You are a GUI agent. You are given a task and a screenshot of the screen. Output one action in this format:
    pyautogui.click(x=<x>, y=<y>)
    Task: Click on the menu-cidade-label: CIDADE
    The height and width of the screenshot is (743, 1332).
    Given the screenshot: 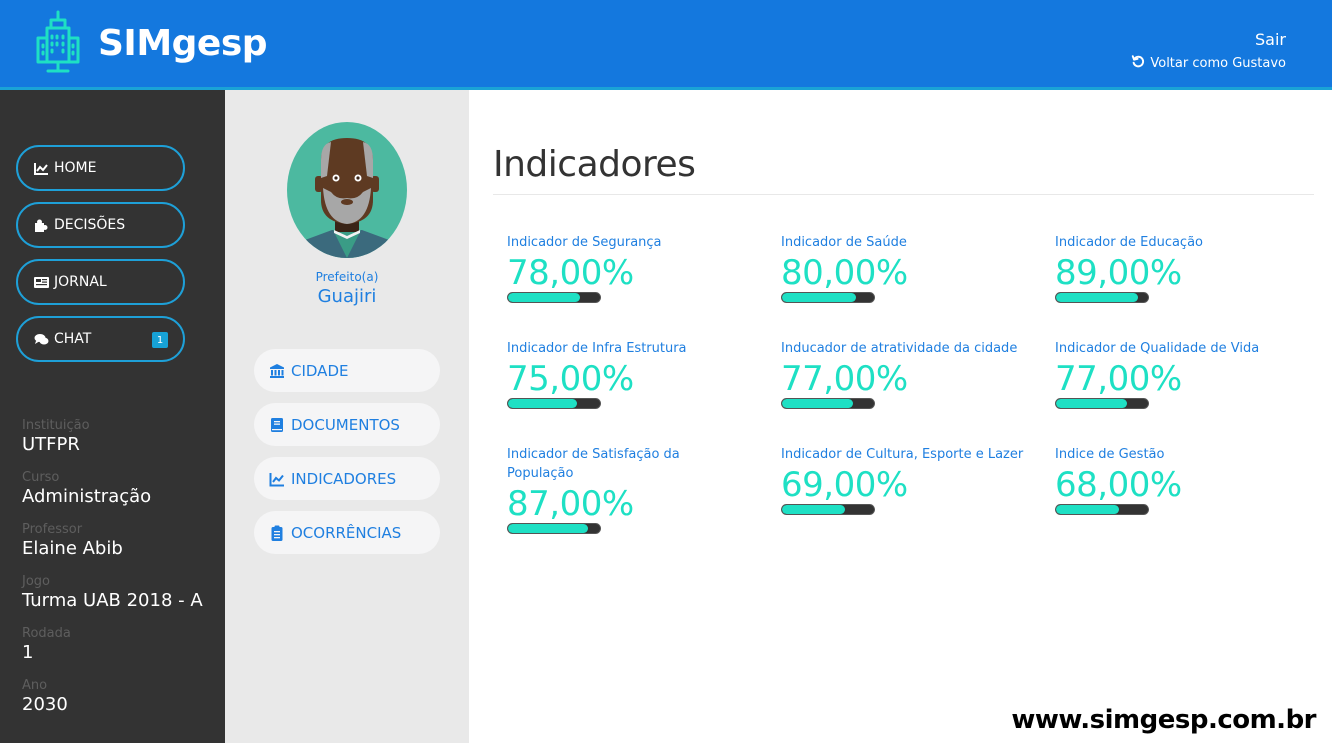 What is the action you would take?
    pyautogui.click(x=320, y=370)
    